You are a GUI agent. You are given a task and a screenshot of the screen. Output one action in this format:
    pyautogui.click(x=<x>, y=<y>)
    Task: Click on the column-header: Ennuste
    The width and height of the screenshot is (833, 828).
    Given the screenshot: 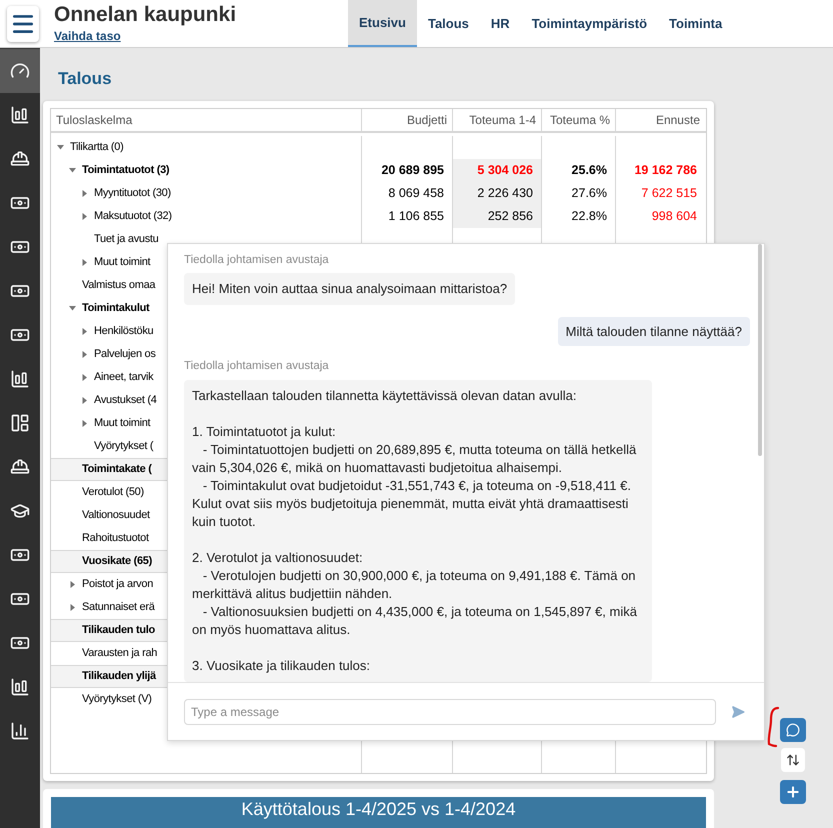 What is the action you would take?
    pyautogui.click(x=678, y=120)
    